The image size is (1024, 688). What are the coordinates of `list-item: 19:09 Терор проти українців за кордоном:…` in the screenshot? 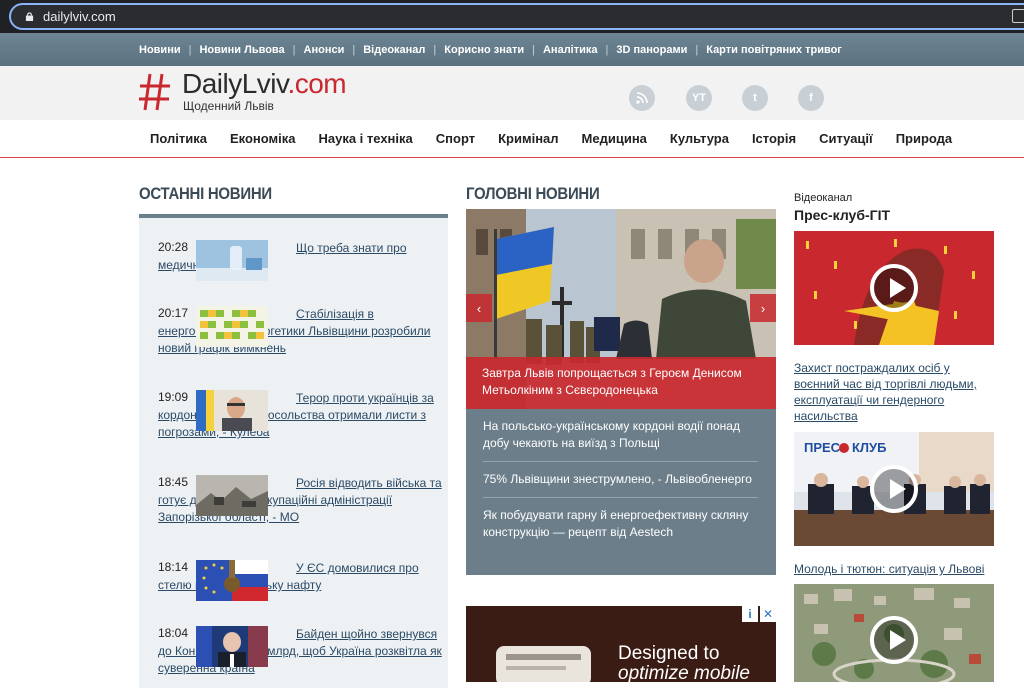 It's located at (293, 415).